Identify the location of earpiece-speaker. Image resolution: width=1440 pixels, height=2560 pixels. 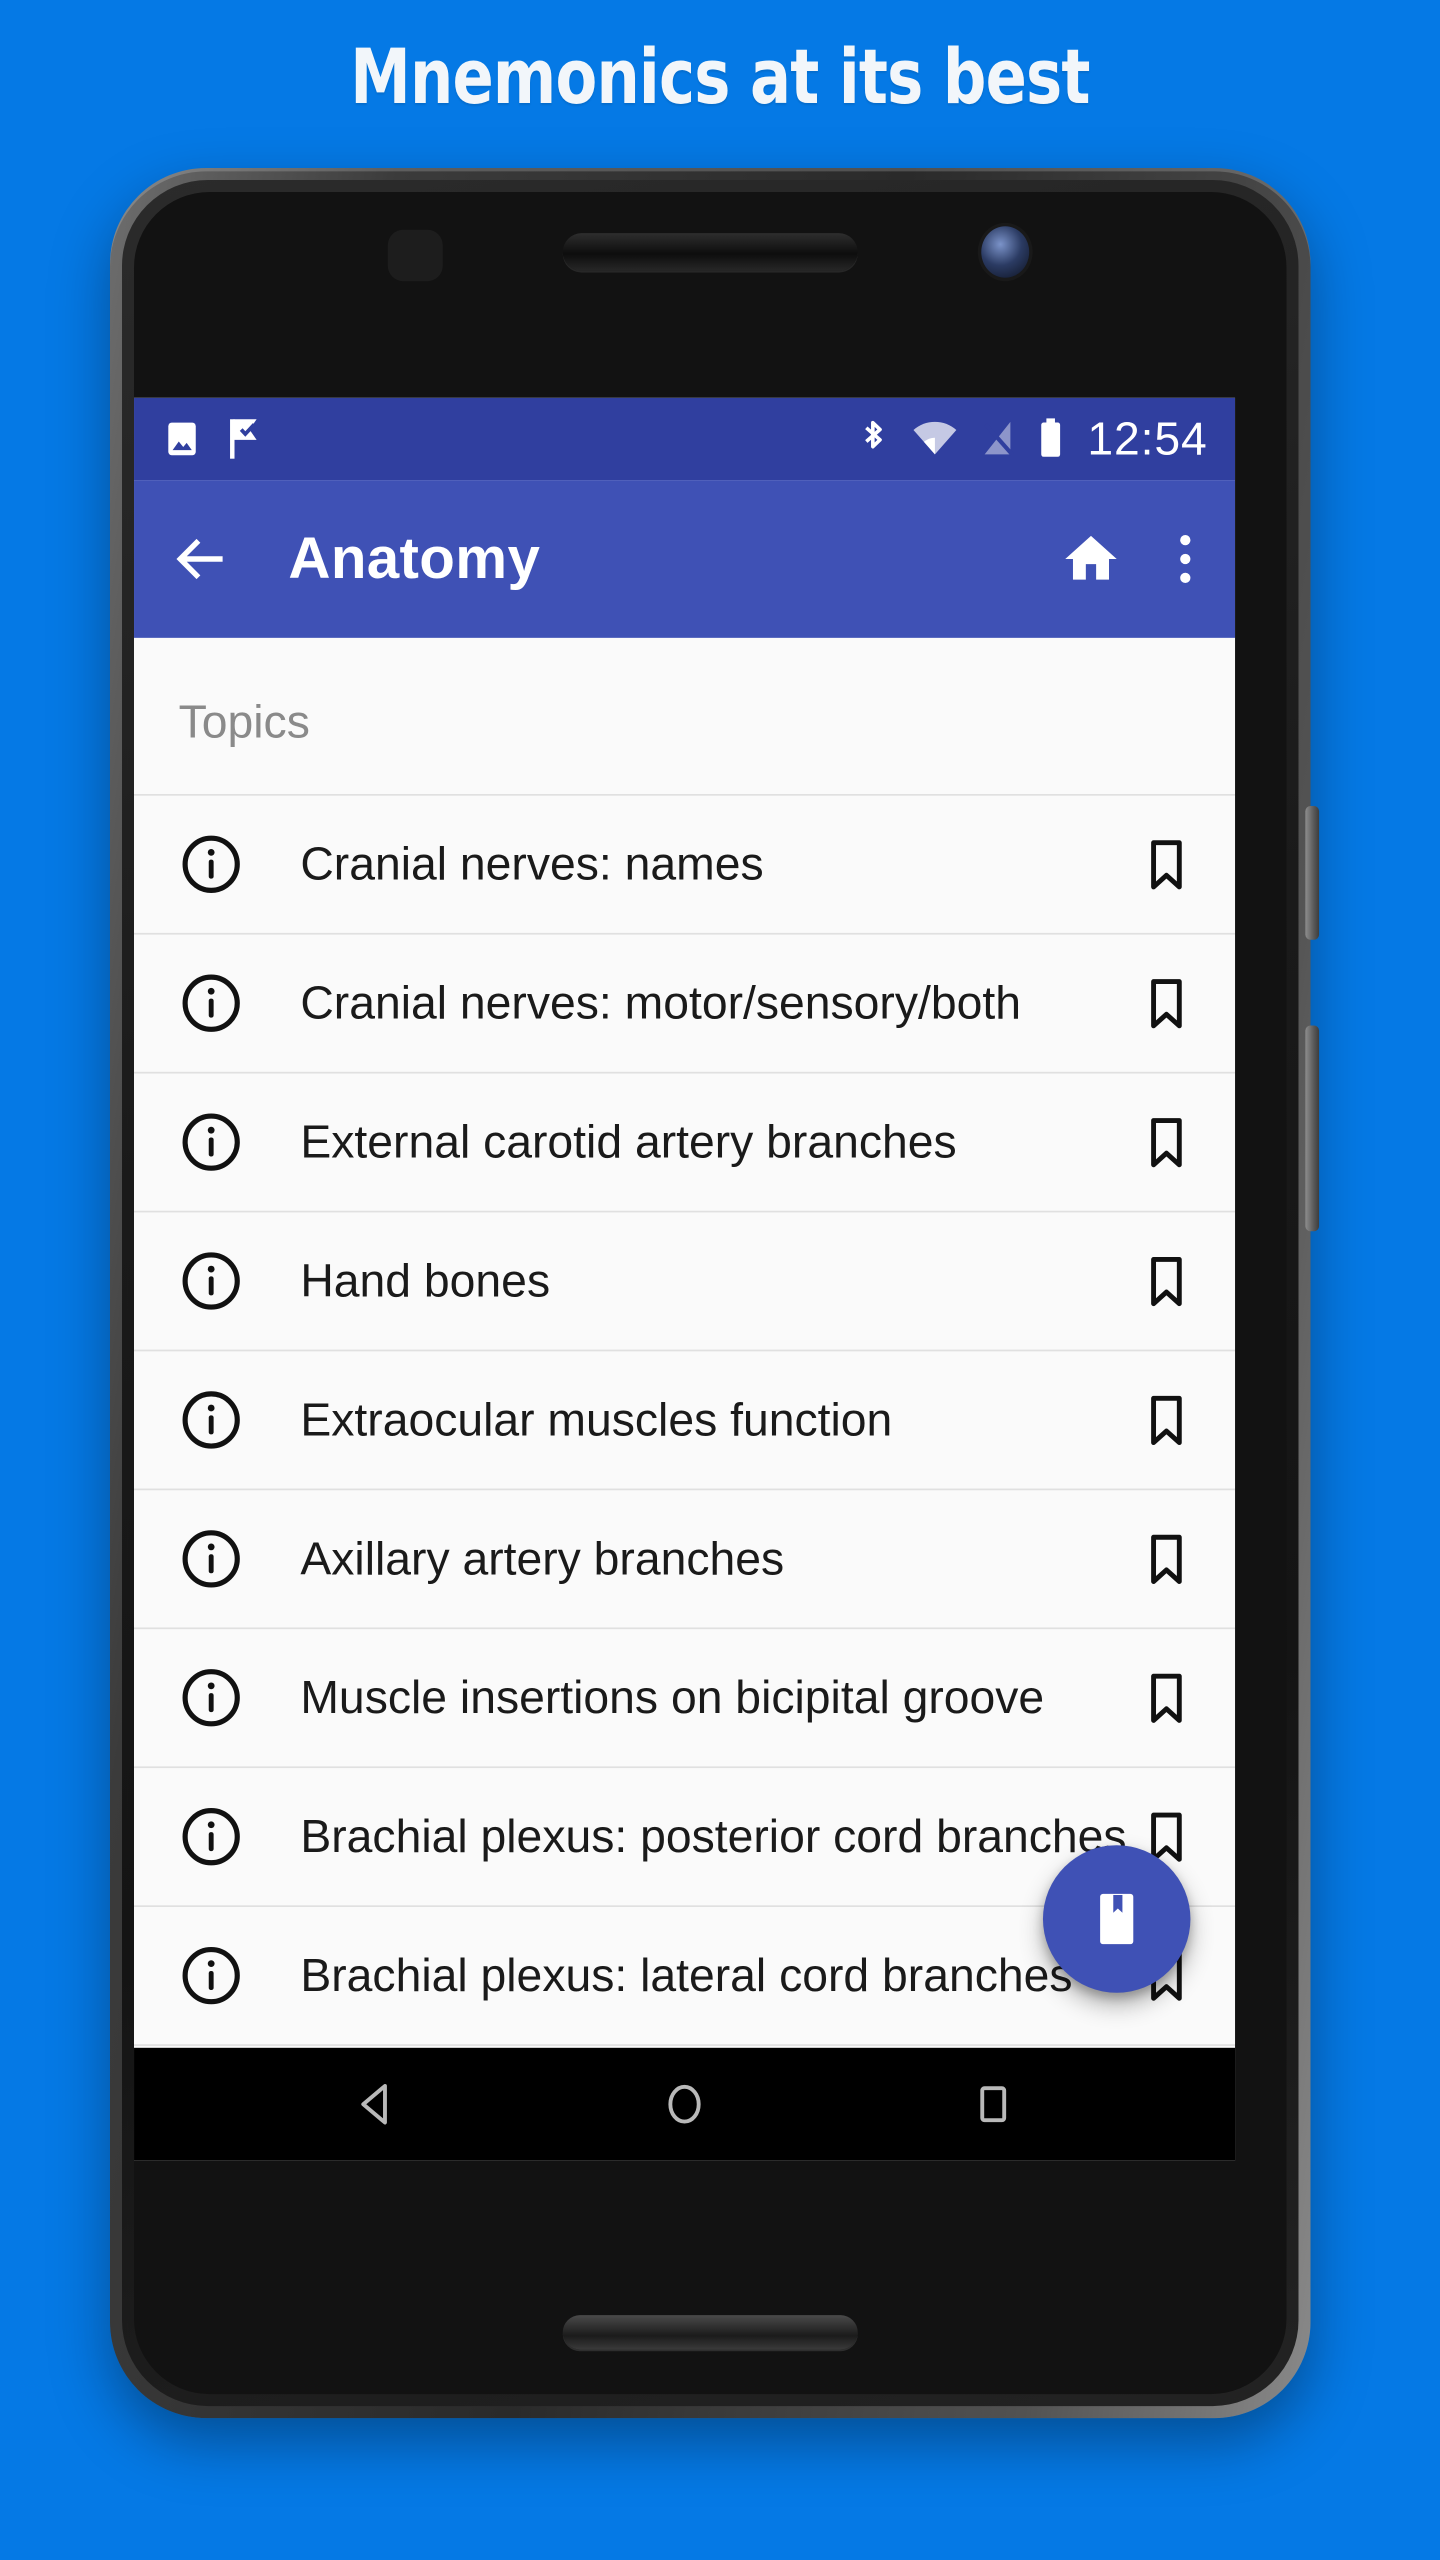
(710, 252).